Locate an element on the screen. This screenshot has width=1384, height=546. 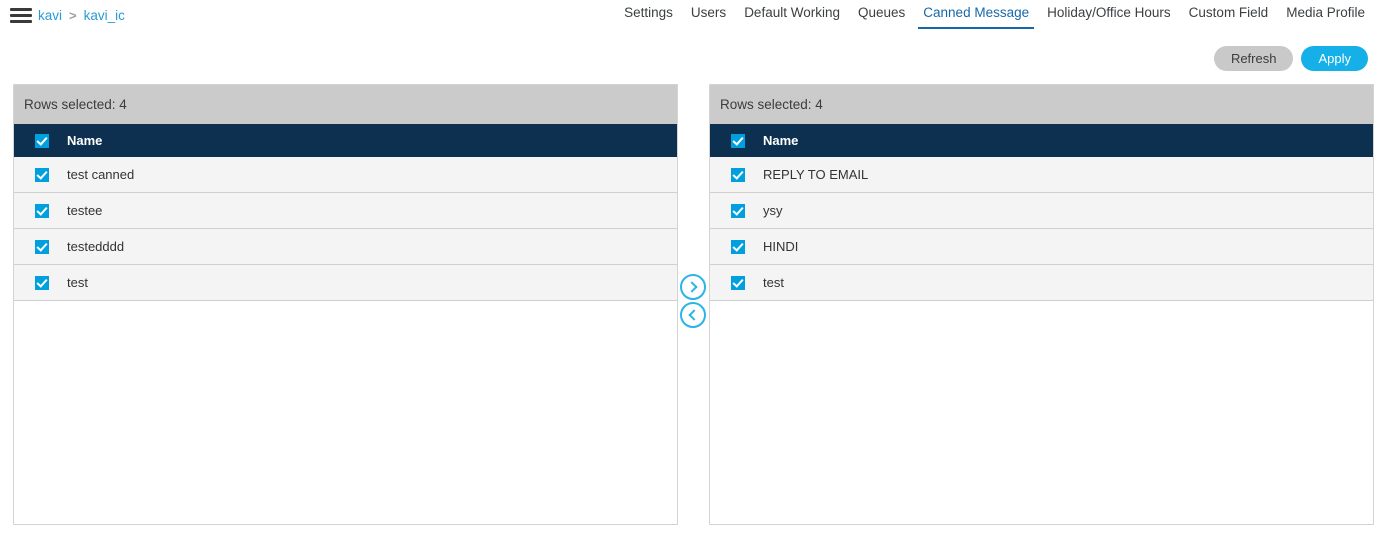
action-buttons: Refresh Apply is located at coordinates (1290, 58).